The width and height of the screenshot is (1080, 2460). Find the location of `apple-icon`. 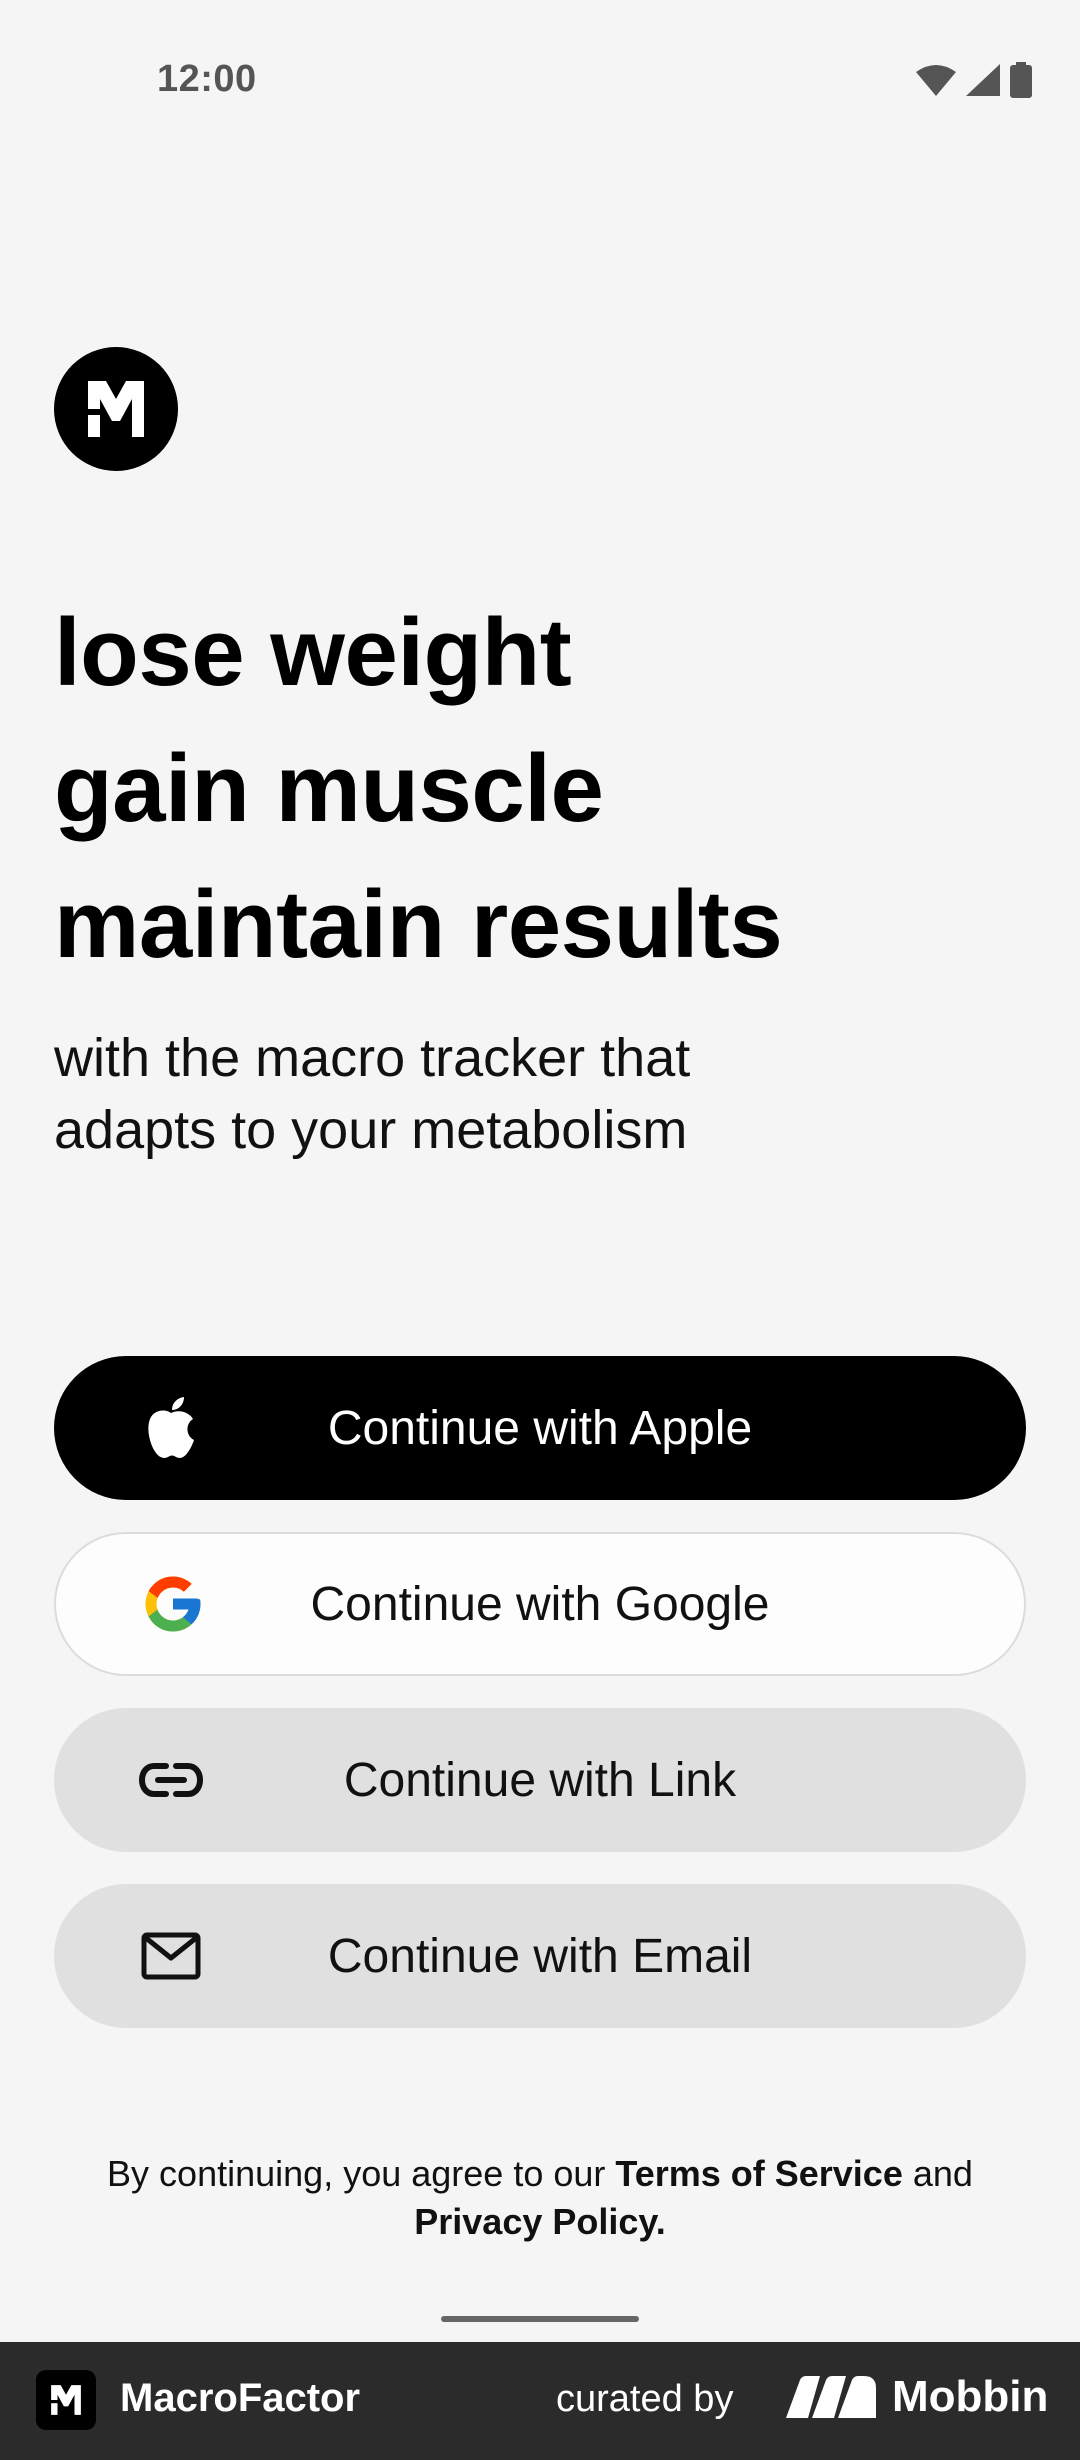

apple-icon is located at coordinates (171, 1428).